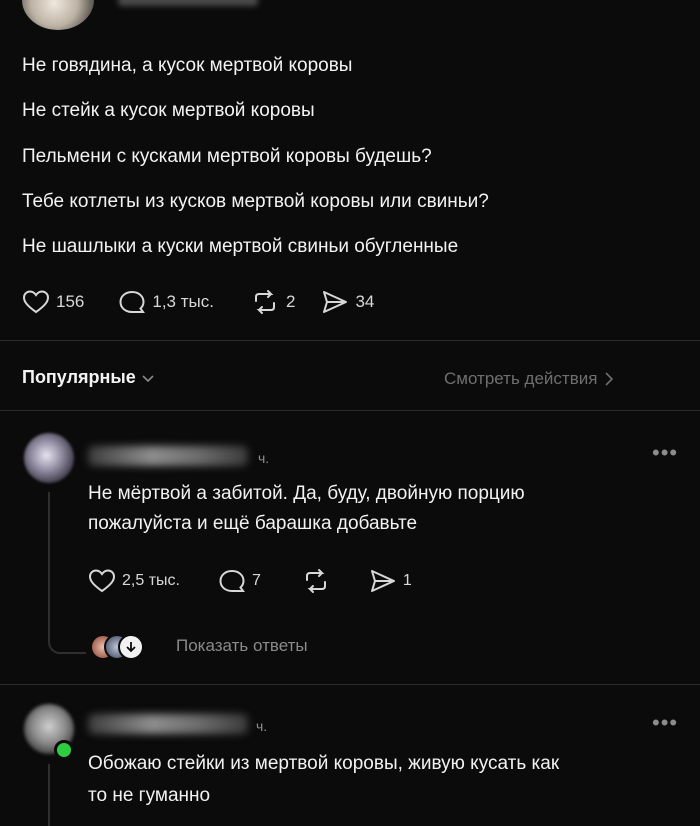 The image size is (700, 826). What do you see at coordinates (53, 302) in the screenshot?
I see `post-like-button: 156` at bounding box center [53, 302].